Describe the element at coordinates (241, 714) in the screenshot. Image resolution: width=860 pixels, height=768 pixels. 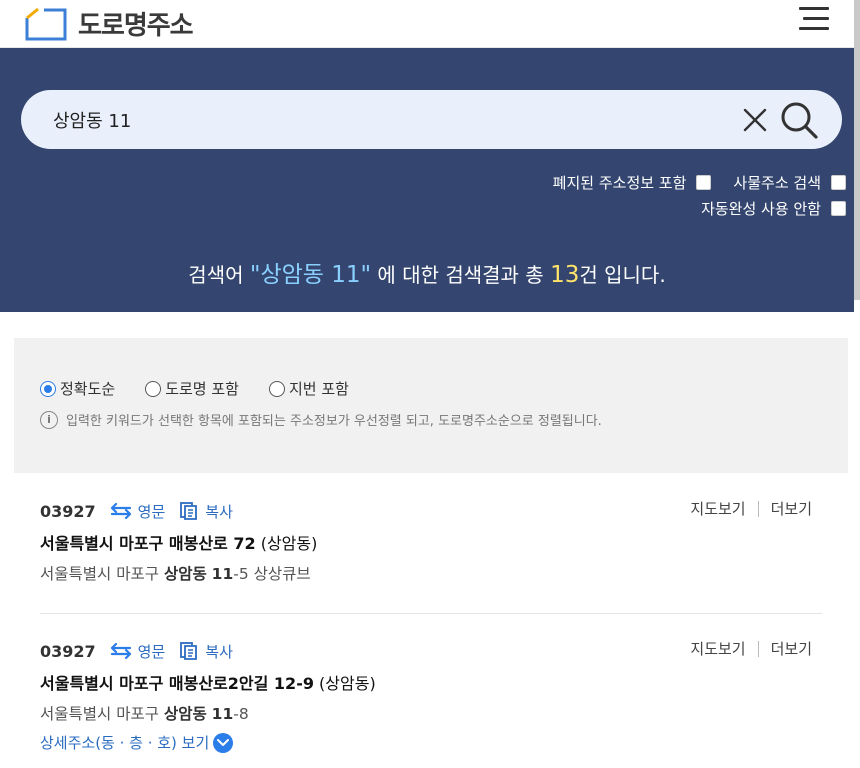
I see `jibun-rest: -8` at that location.